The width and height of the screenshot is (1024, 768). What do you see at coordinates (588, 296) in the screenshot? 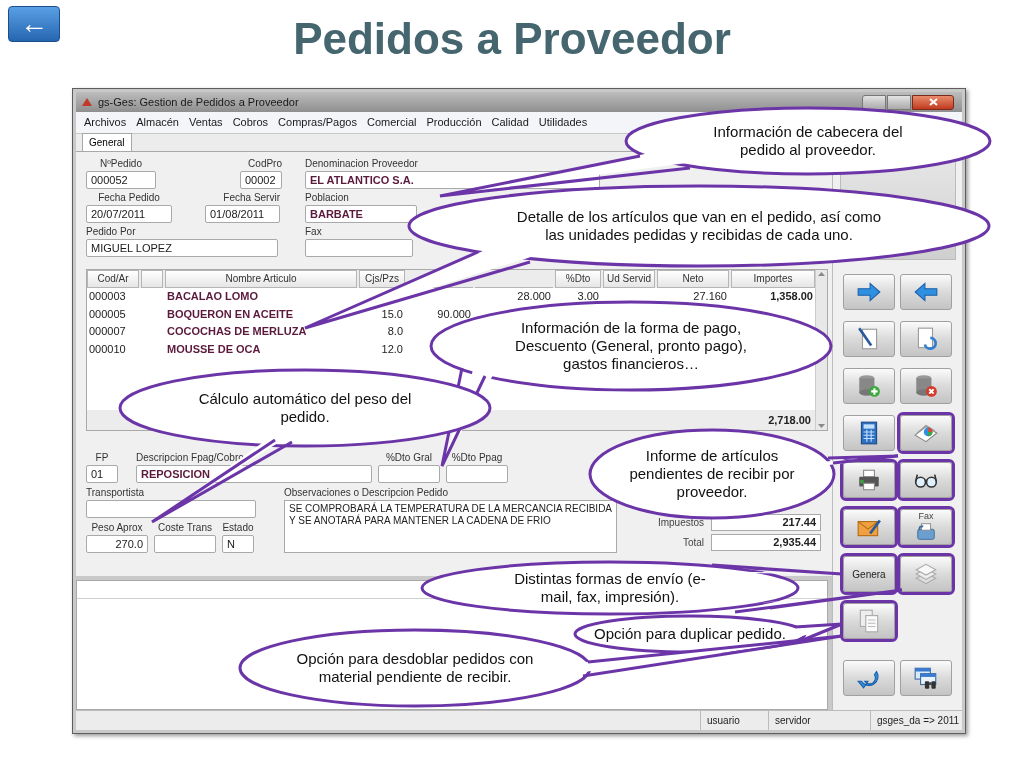
I see `table-cell-text: 3.00` at bounding box center [588, 296].